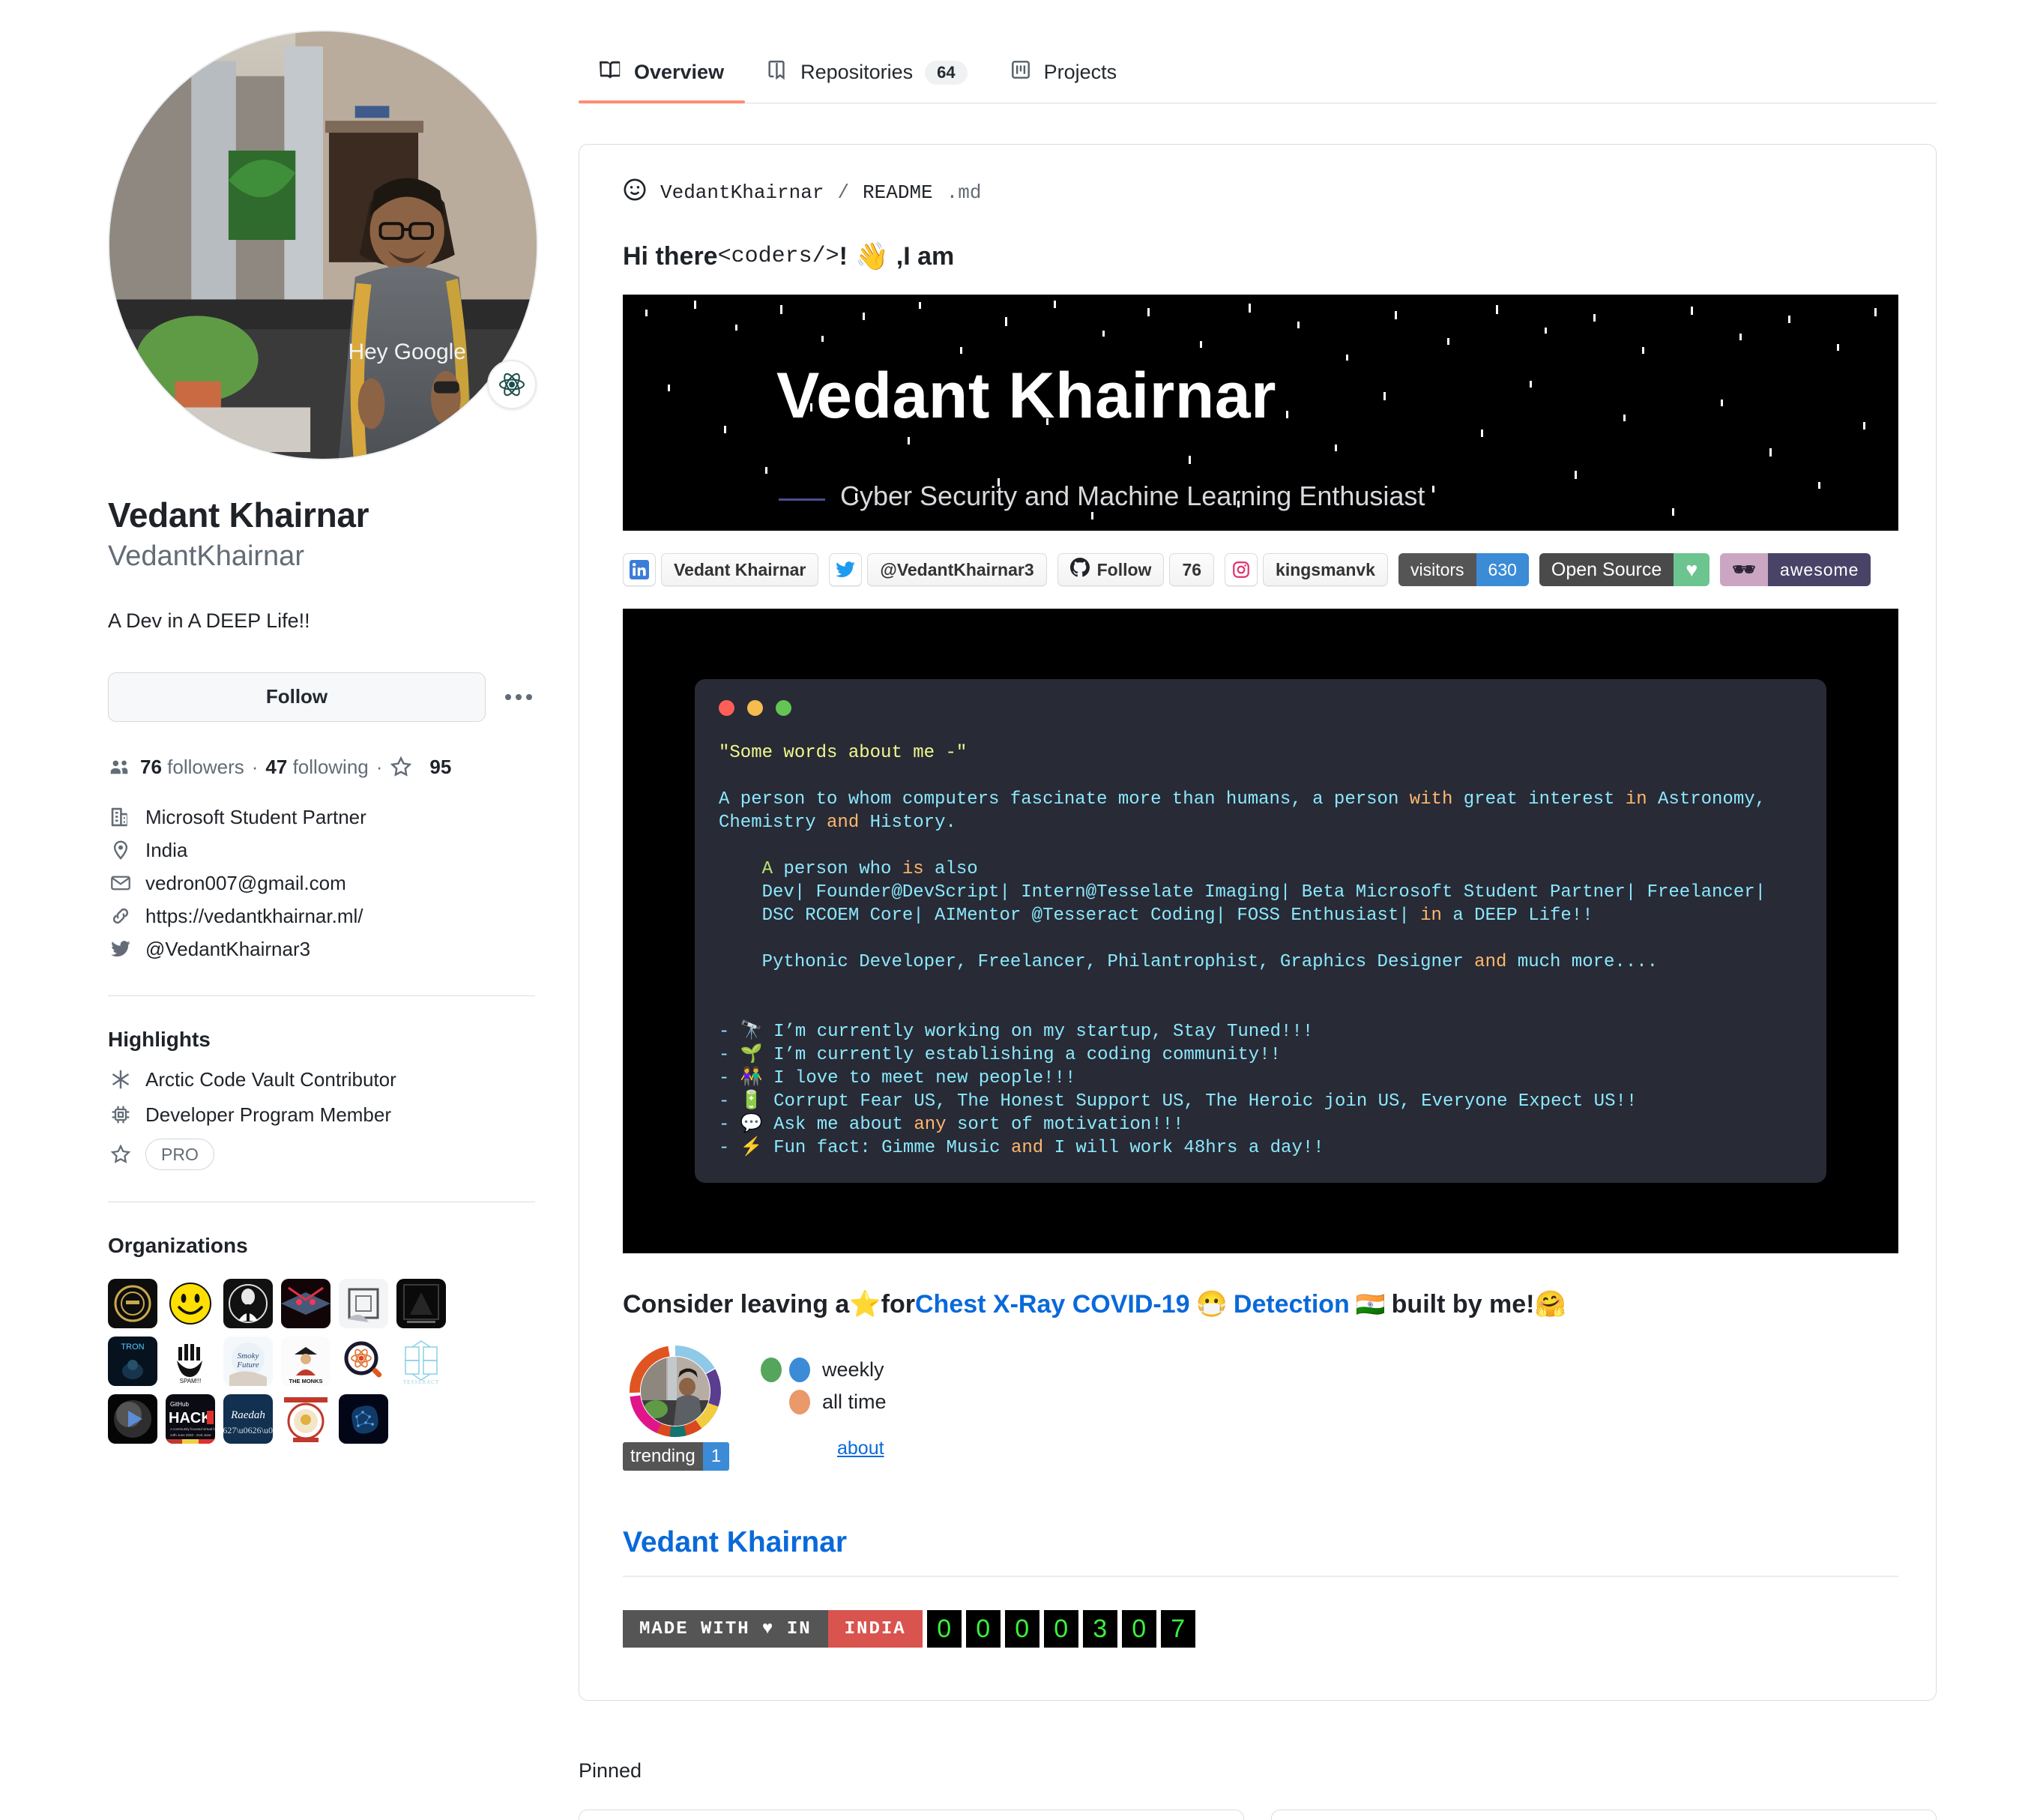  What do you see at coordinates (1796, 569) in the screenshot?
I see `awesome-badge: 🕶 awesome` at bounding box center [1796, 569].